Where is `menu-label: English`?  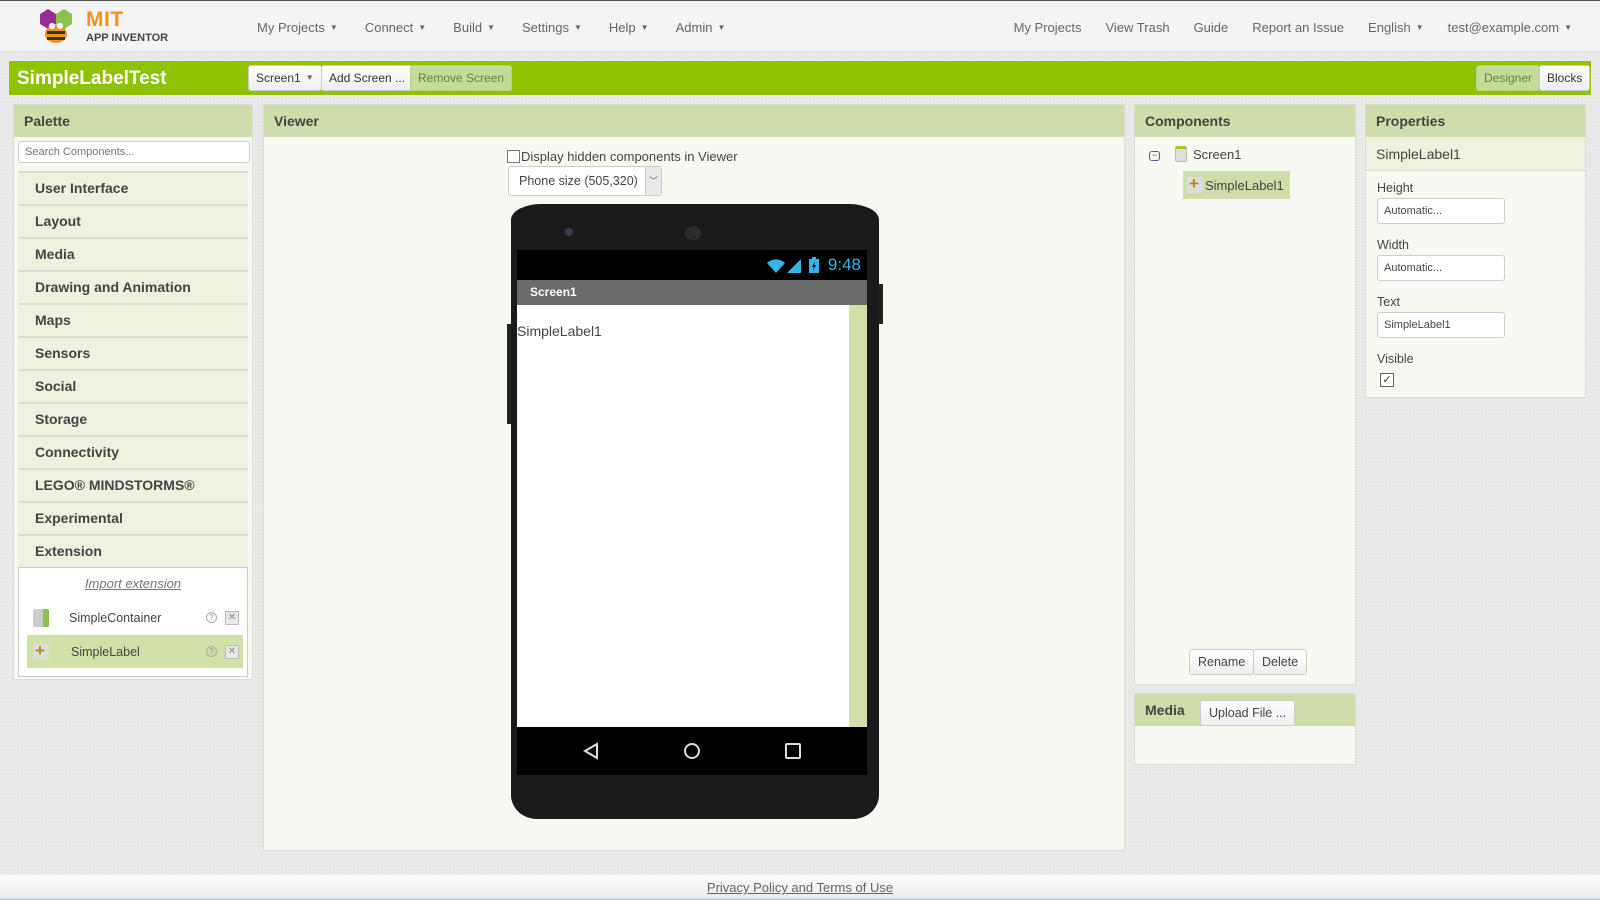
menu-label: English is located at coordinates (1389, 27).